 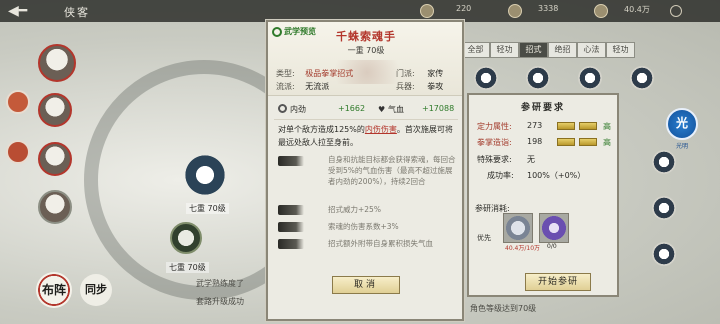 I want to click on desc-prefix: 对单个敌方造成125%的, so click(x=321, y=129).